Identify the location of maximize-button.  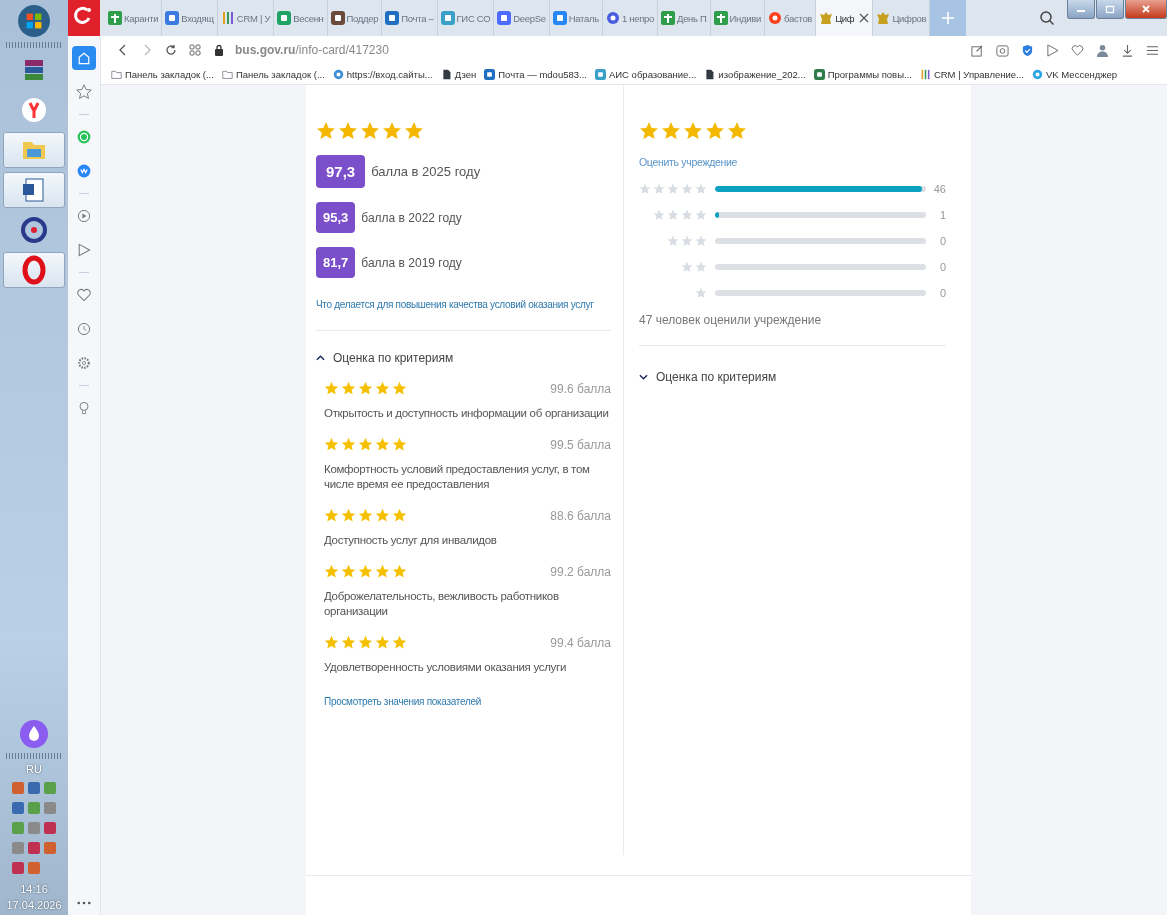
(1110, 9).